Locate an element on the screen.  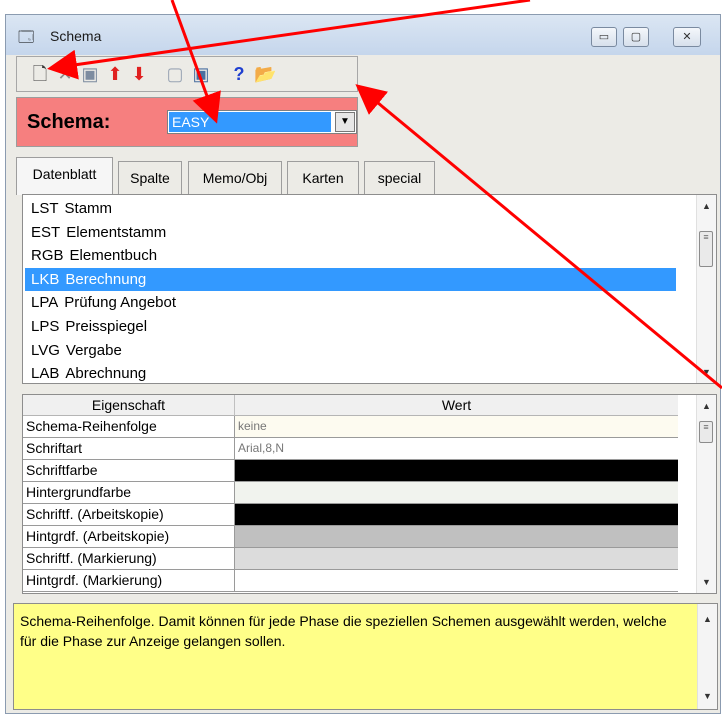
list-item: LST Stamm is located at coordinates (350, 208).